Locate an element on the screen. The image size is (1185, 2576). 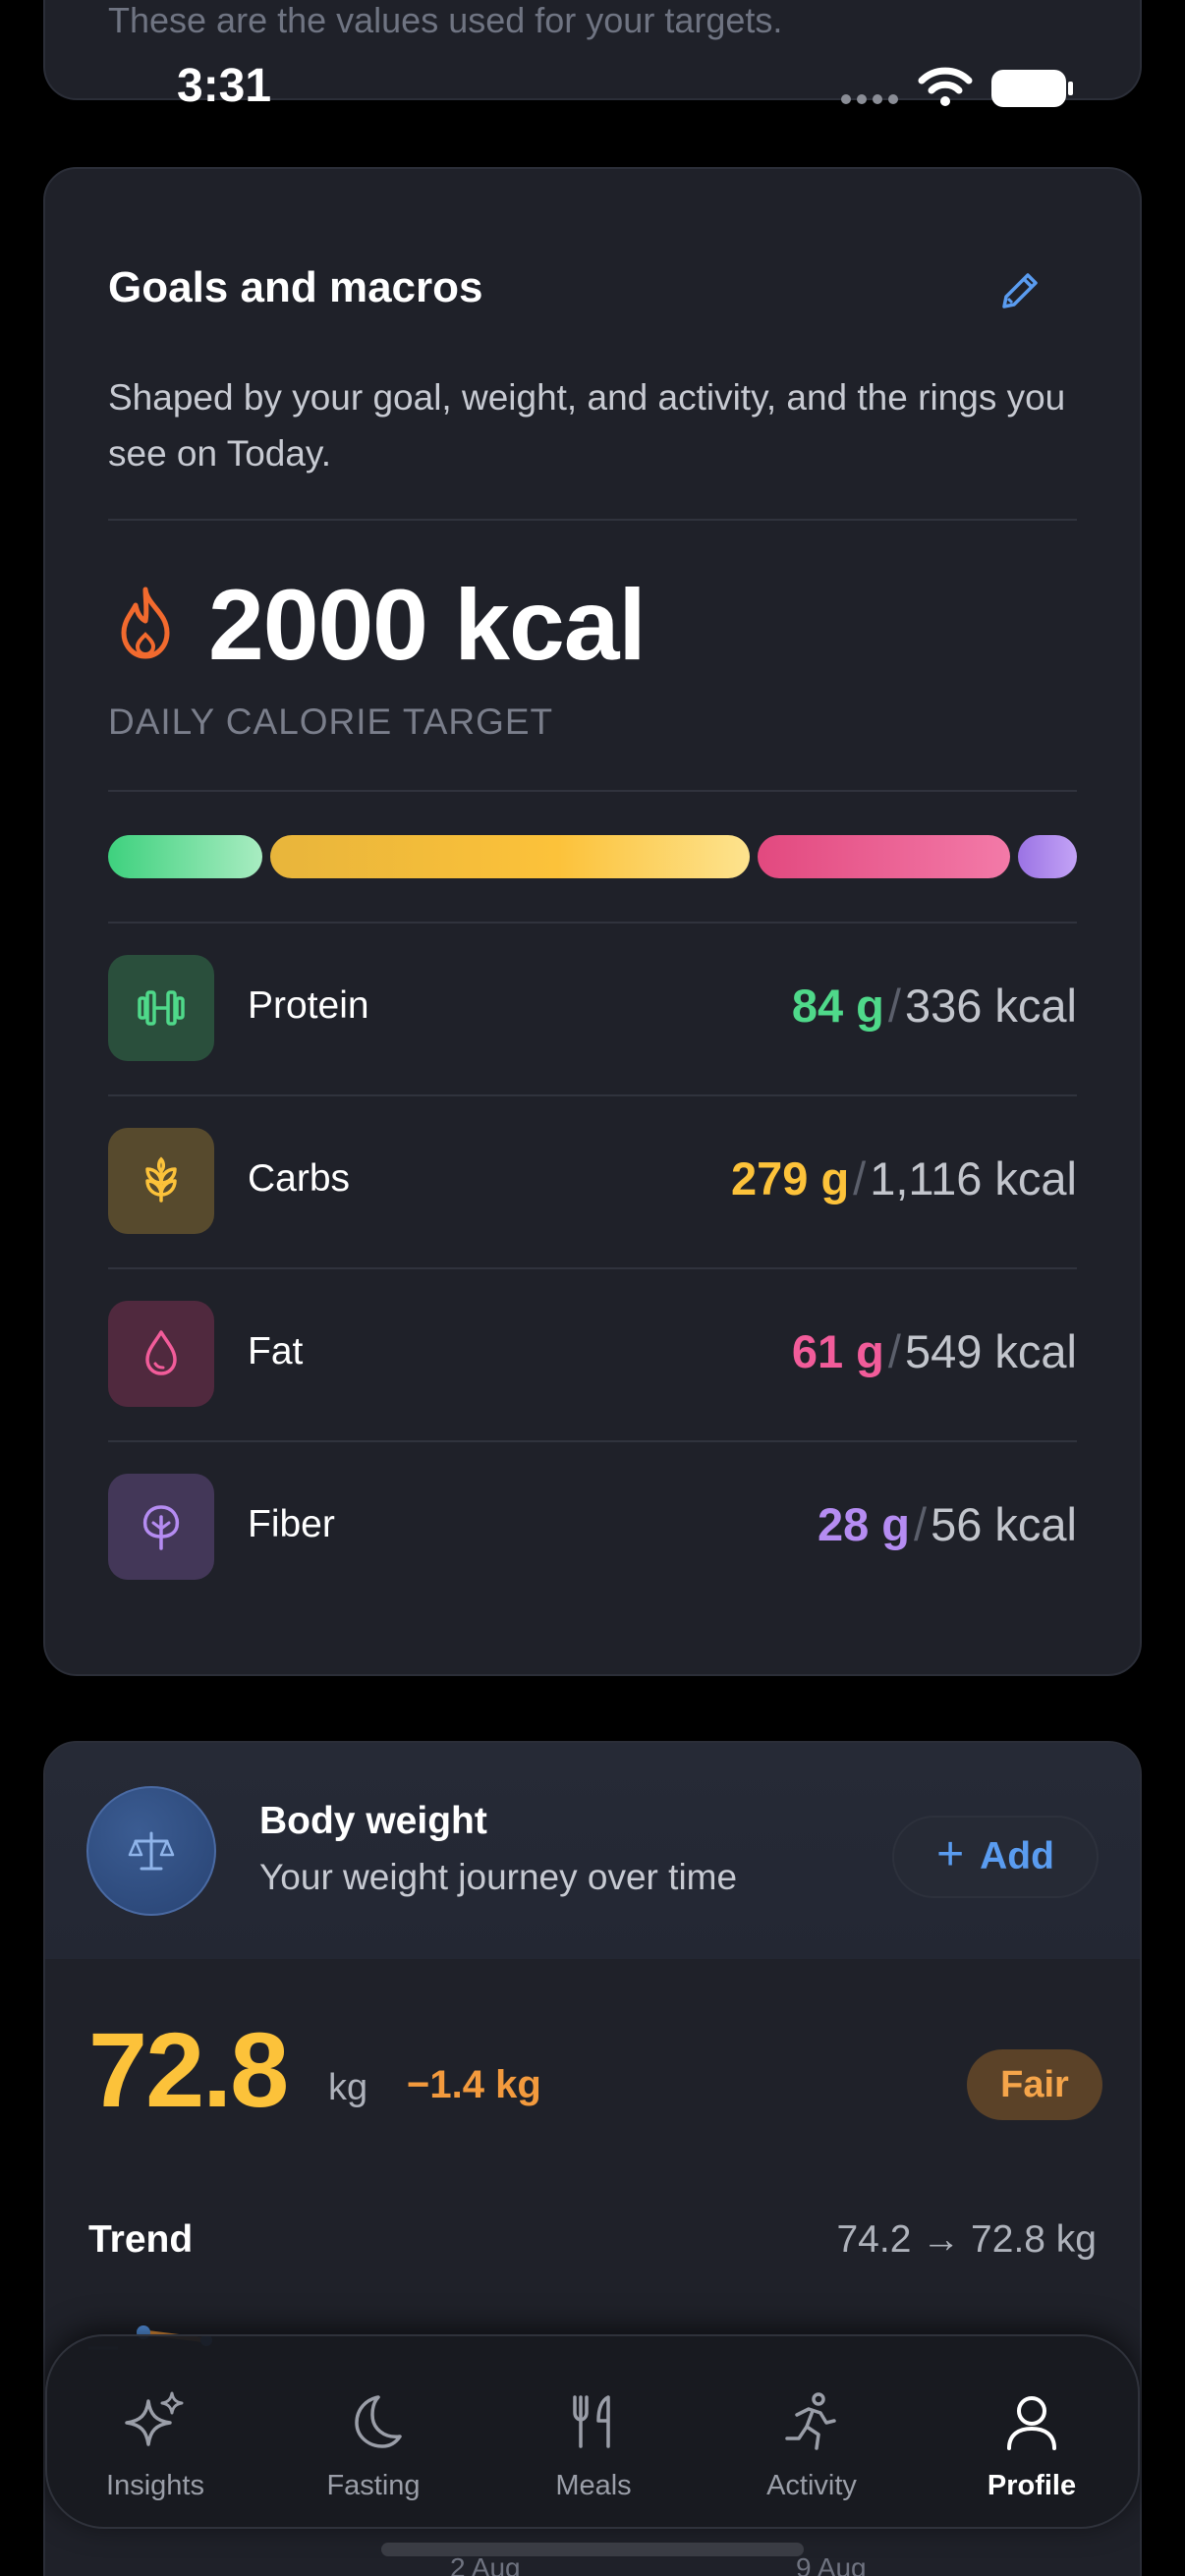
macro-value: 279 g/1,116 kcal is located at coordinates (904, 1178).